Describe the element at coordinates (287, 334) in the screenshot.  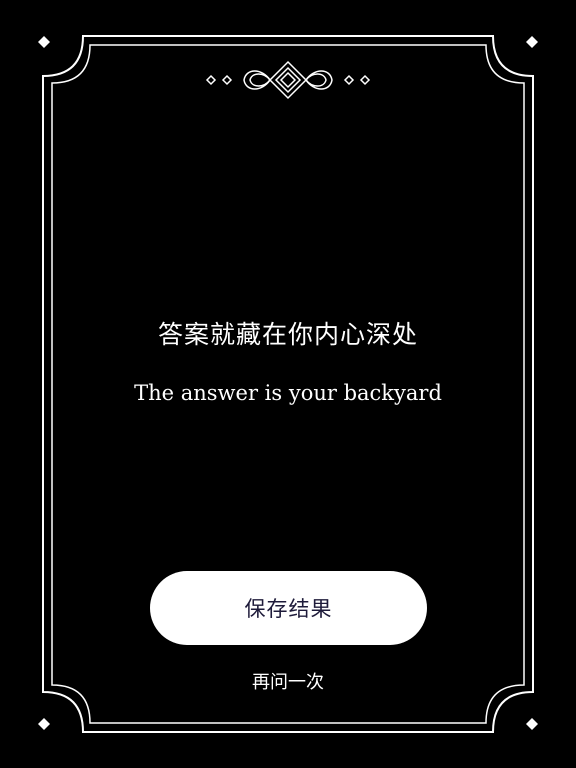
I see `answer-chinese-text: 答案就藏在你内心深处` at that location.